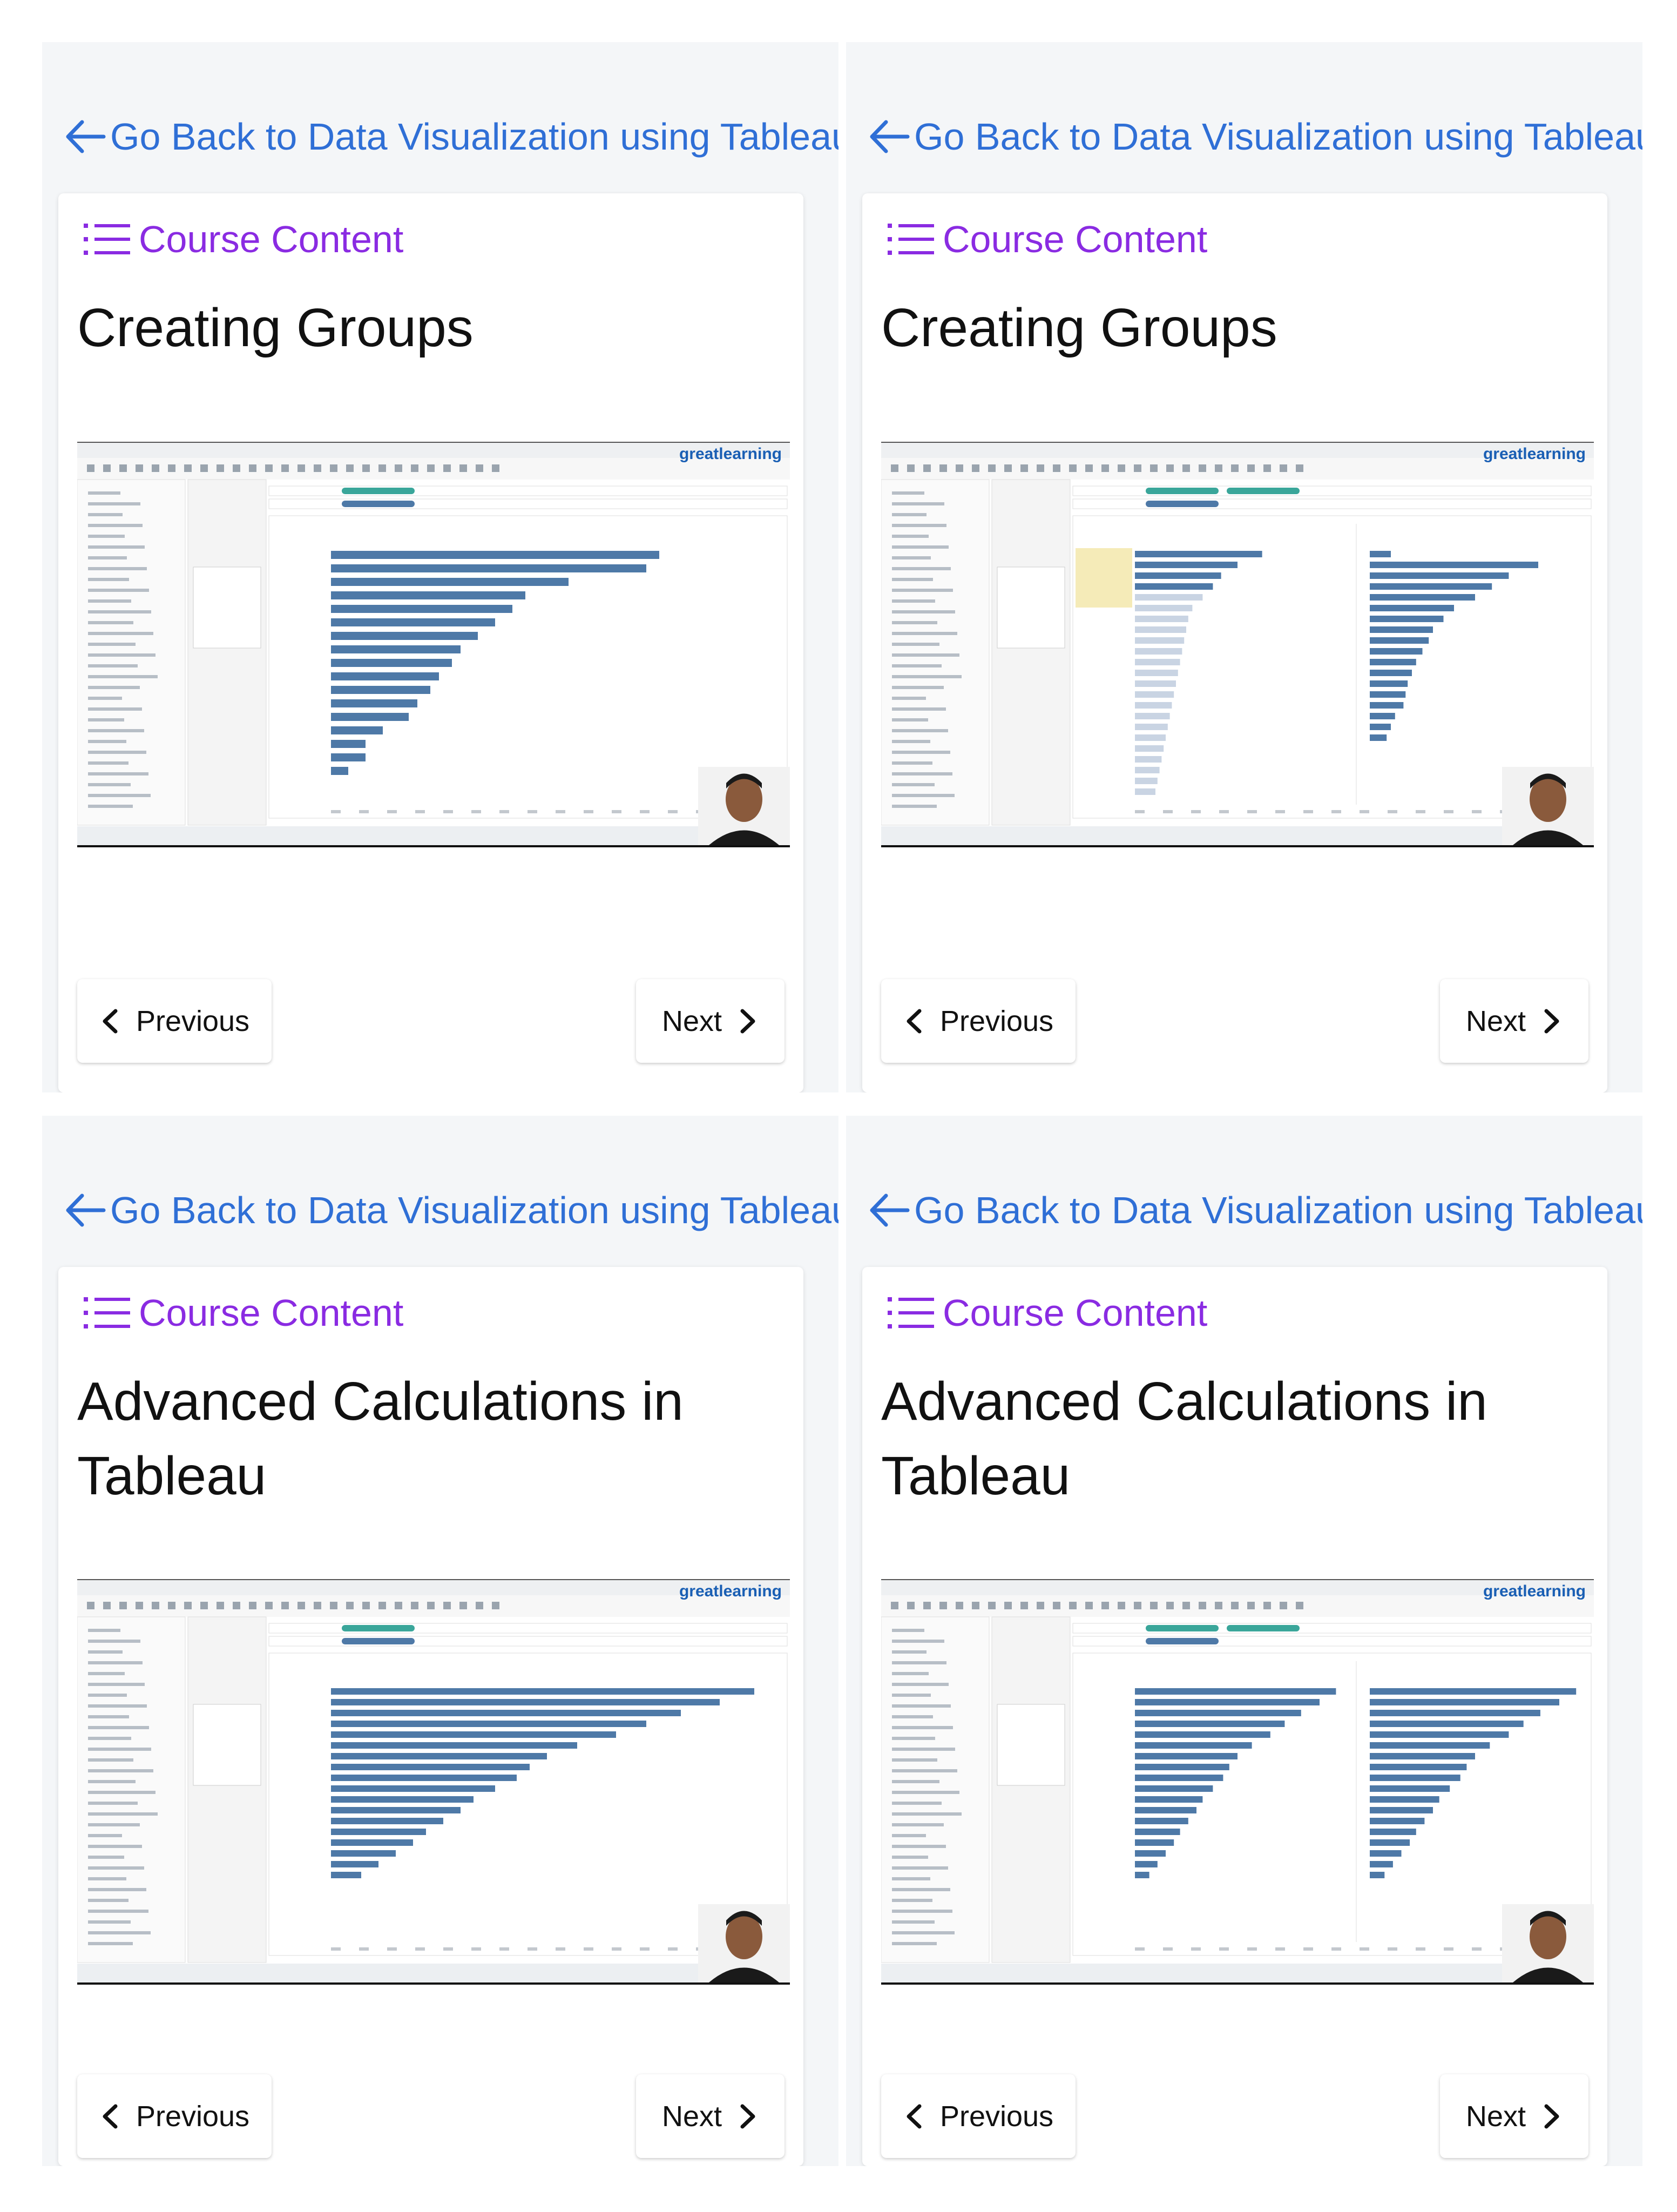 This screenshot has height=2212, width=1677. What do you see at coordinates (1104, 578) in the screenshot?
I see `highlight-band` at bounding box center [1104, 578].